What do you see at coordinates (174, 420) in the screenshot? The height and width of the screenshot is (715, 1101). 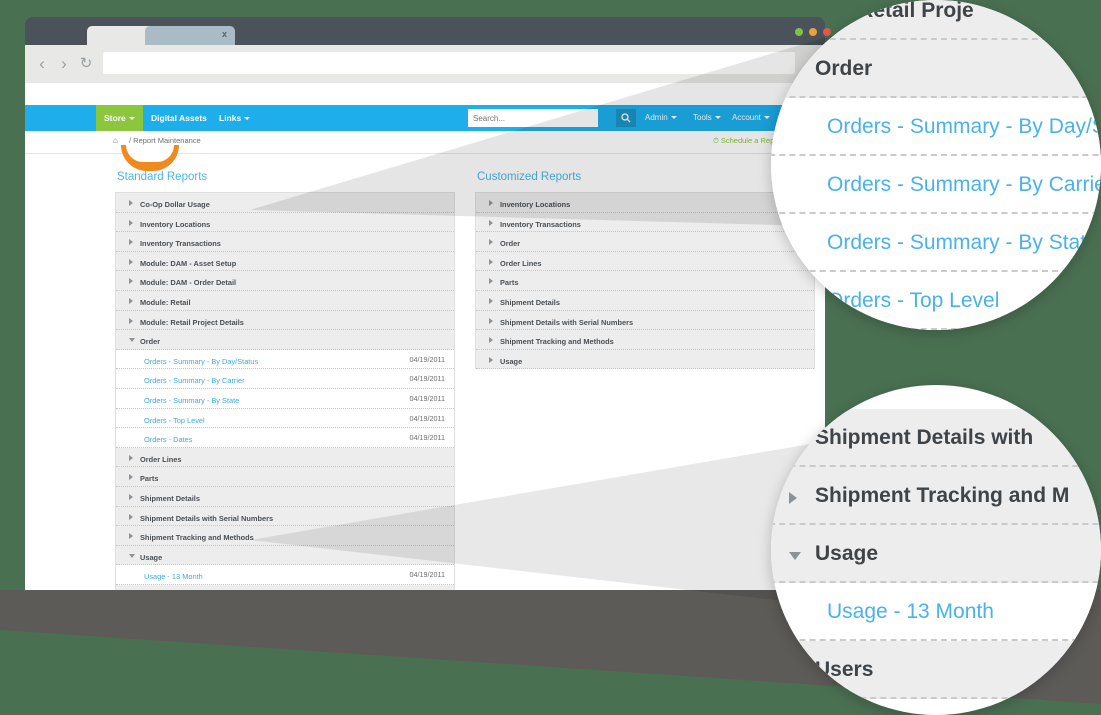 I see `report-child-label: Orders - Top Level` at bounding box center [174, 420].